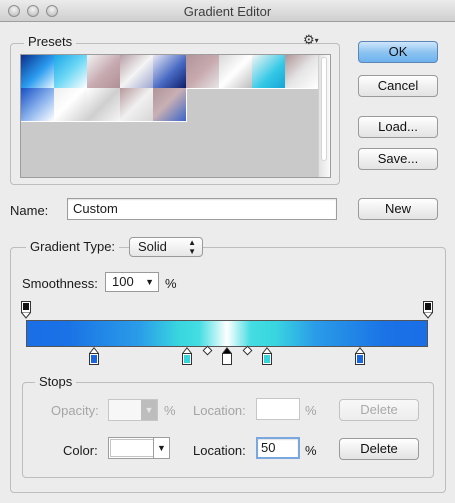 This screenshot has width=455, height=503. What do you see at coordinates (56, 381) in the screenshot?
I see `stops-label: Stops` at bounding box center [56, 381].